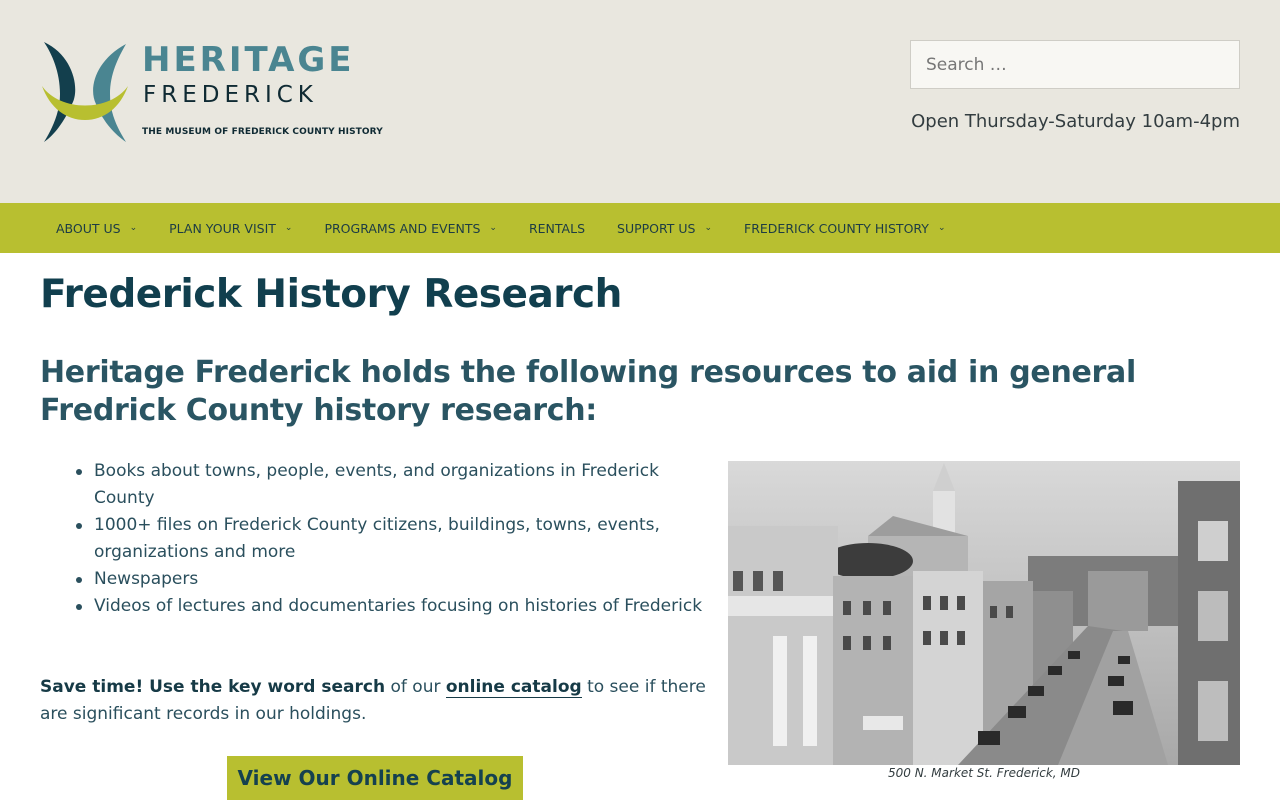 Image resolution: width=1280 pixels, height=800 pixels. What do you see at coordinates (513, 687) in the screenshot?
I see `online-catalog-link: online catalog` at bounding box center [513, 687].